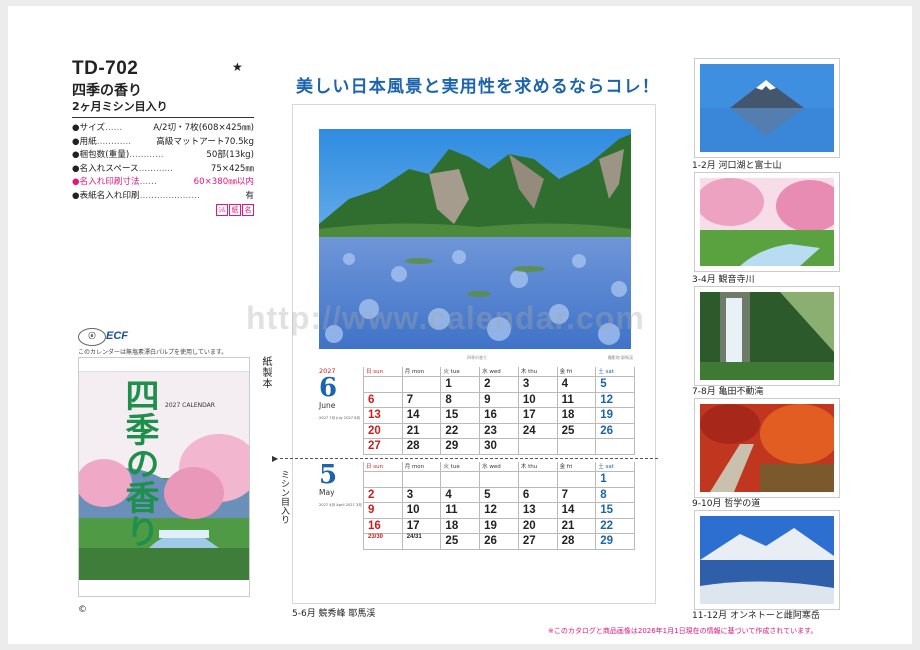  Describe the element at coordinates (164, 477) in the screenshot. I see `calendar-cover-thumbnail: 四季の香り 2027 CALENDAR` at that location.